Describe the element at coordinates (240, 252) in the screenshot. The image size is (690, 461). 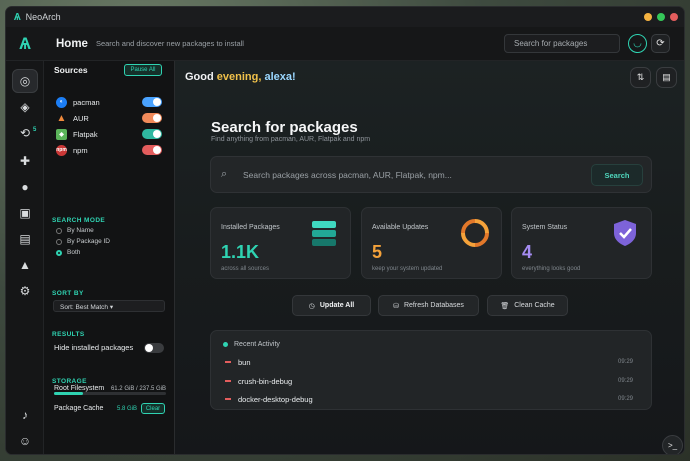
I see `card-value: 1.1K` at that location.